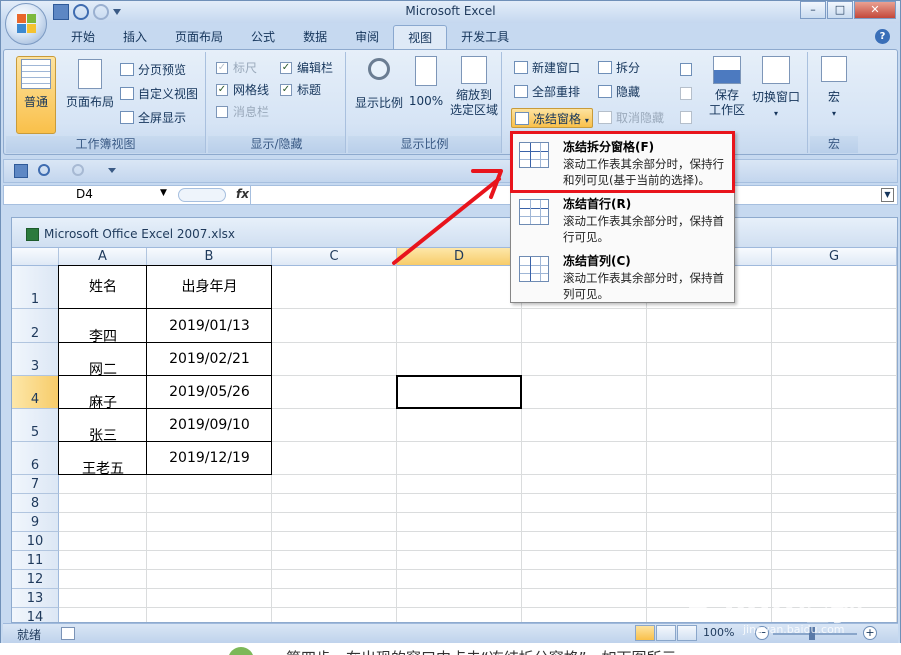  What do you see at coordinates (622, 219) in the screenshot?
I see `menu-item-freeze-top-row: 冻结首行(R) 滚动工作表其余部分时，保持首行可见。` at bounding box center [622, 219].